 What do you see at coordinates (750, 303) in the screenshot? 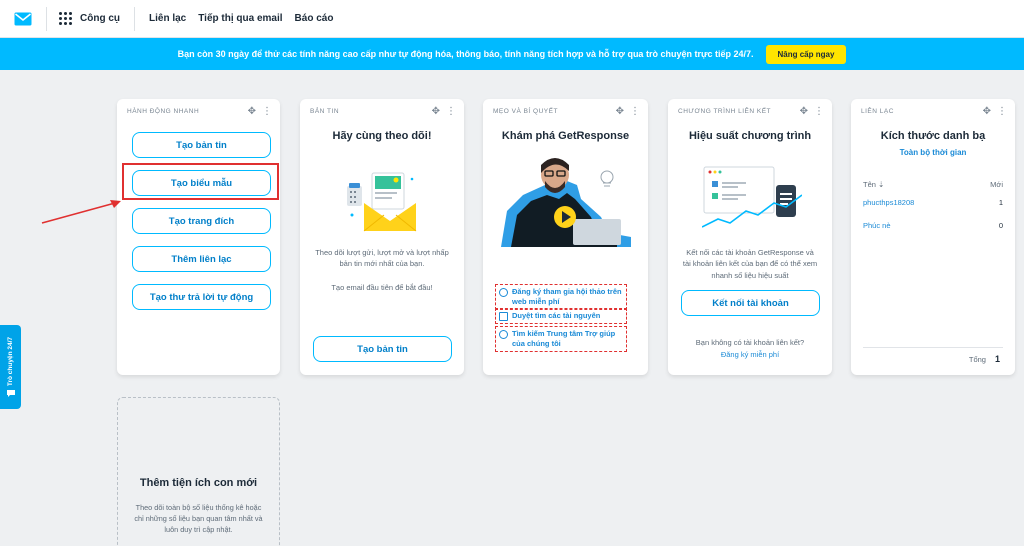
I see `connect-account-button: Kết nối tài khoản` at bounding box center [750, 303].